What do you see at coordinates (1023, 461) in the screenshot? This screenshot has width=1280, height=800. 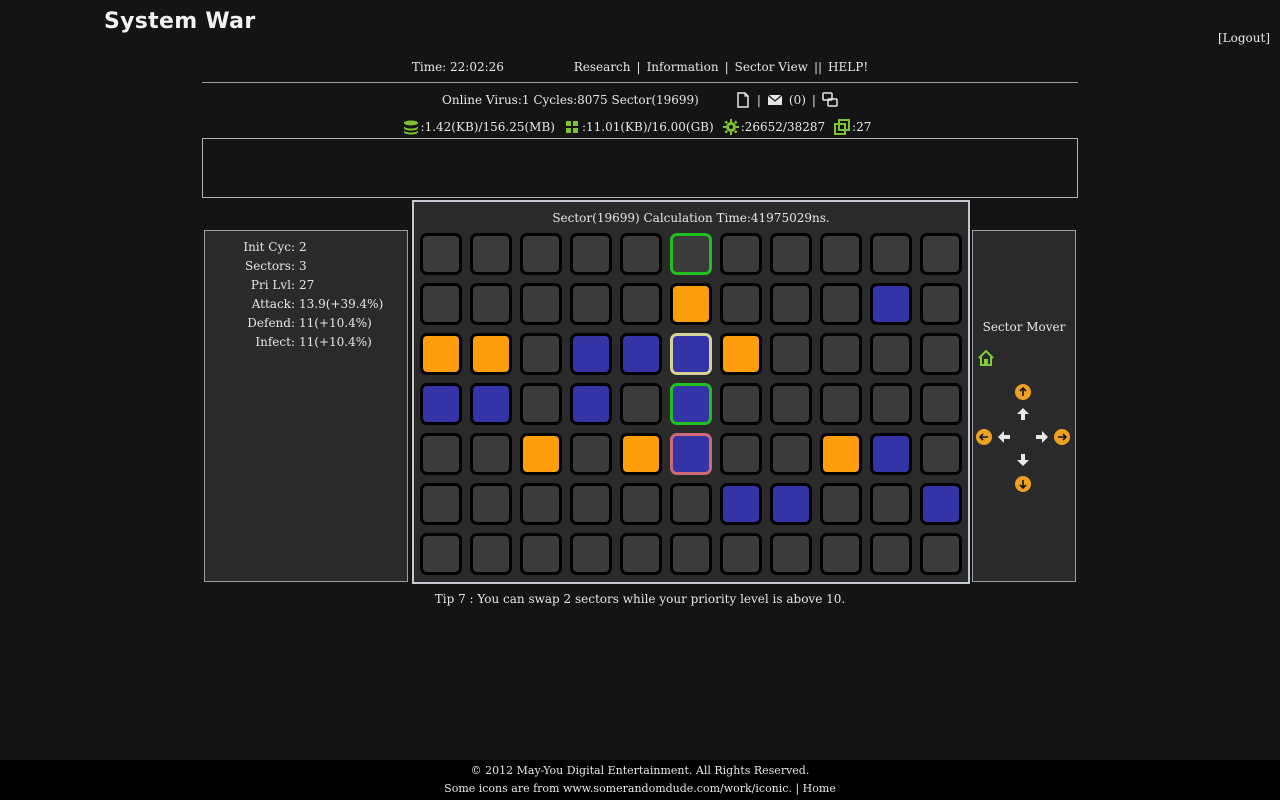 I see `arrow-down-icon` at bounding box center [1023, 461].